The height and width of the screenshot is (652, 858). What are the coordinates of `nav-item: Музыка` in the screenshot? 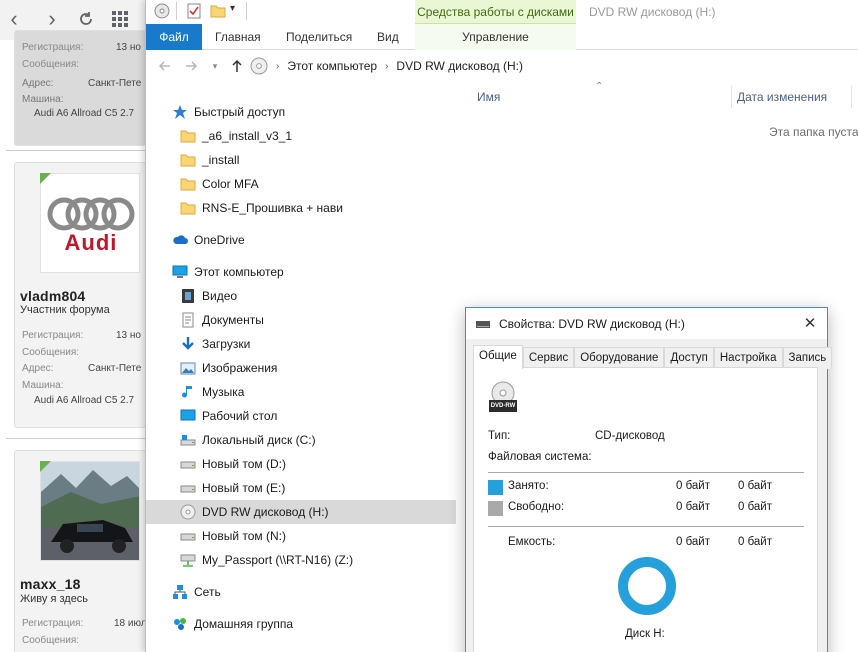 It's located at (301, 392).